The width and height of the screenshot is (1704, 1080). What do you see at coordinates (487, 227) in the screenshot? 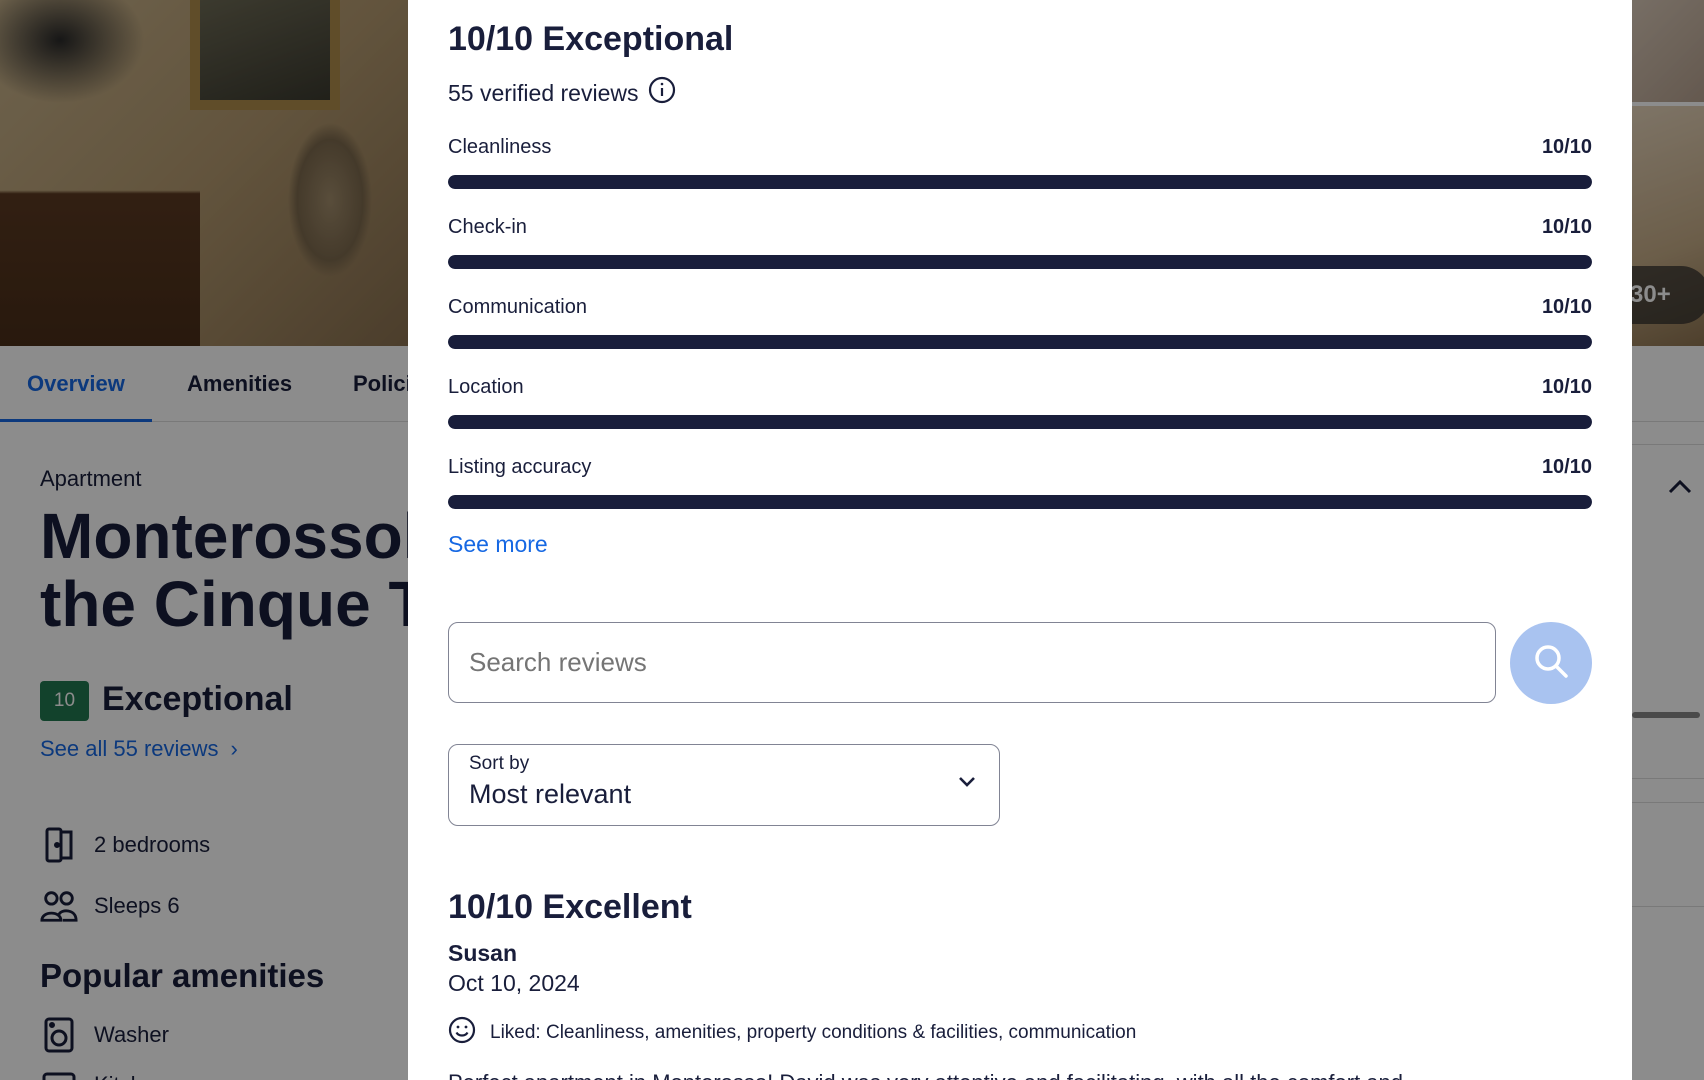
I see `rating-category-label: Check-in` at bounding box center [487, 227].